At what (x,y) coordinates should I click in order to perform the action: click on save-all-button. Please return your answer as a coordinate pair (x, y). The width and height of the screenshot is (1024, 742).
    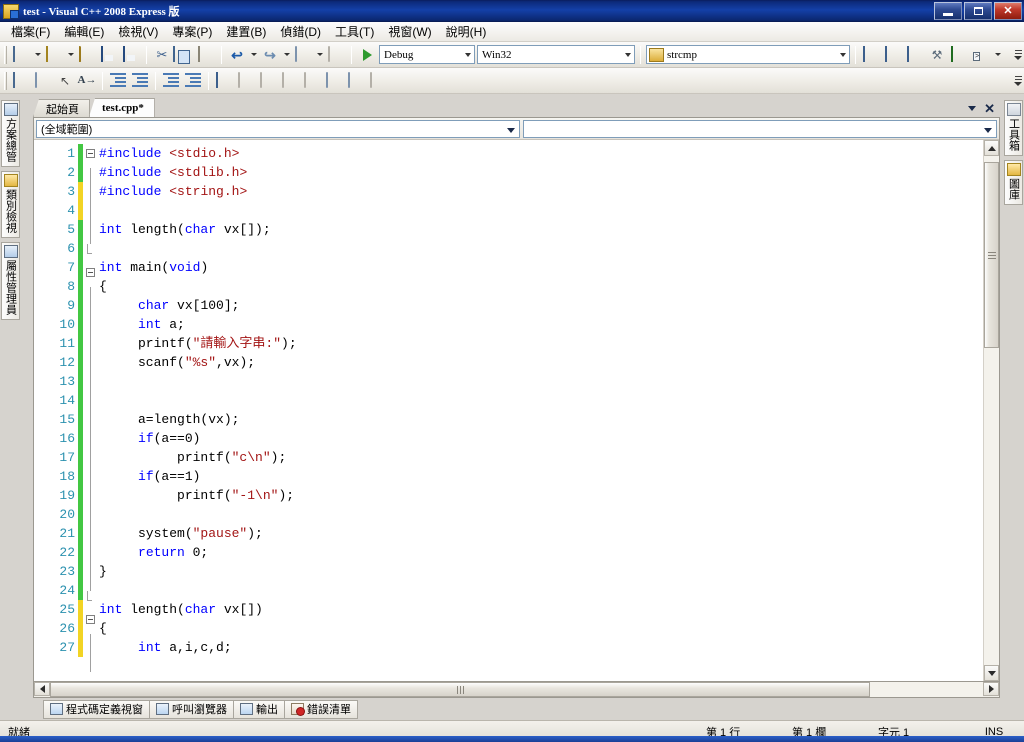
    Looking at the image, I should click on (131, 55).